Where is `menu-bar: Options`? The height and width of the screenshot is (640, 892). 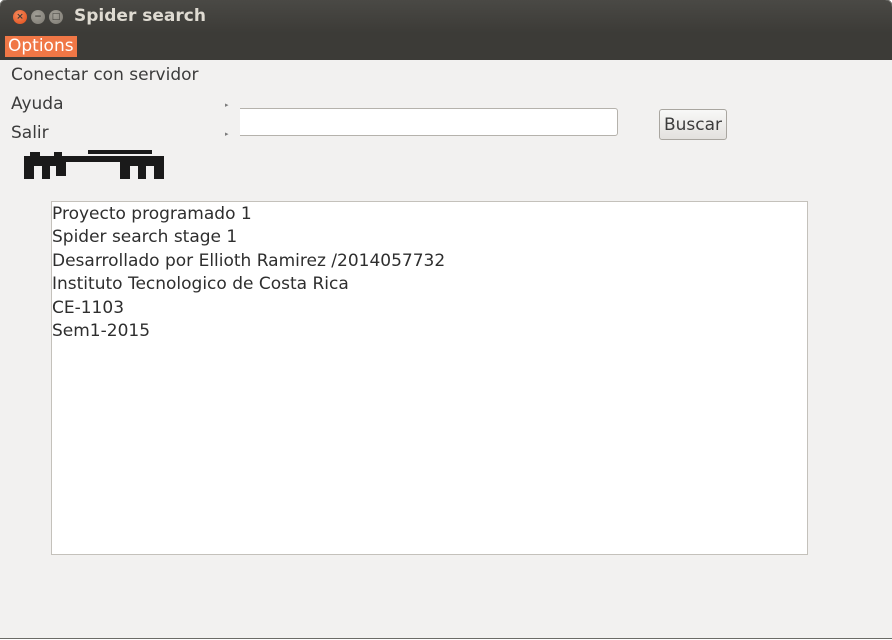 menu-bar: Options is located at coordinates (446, 46).